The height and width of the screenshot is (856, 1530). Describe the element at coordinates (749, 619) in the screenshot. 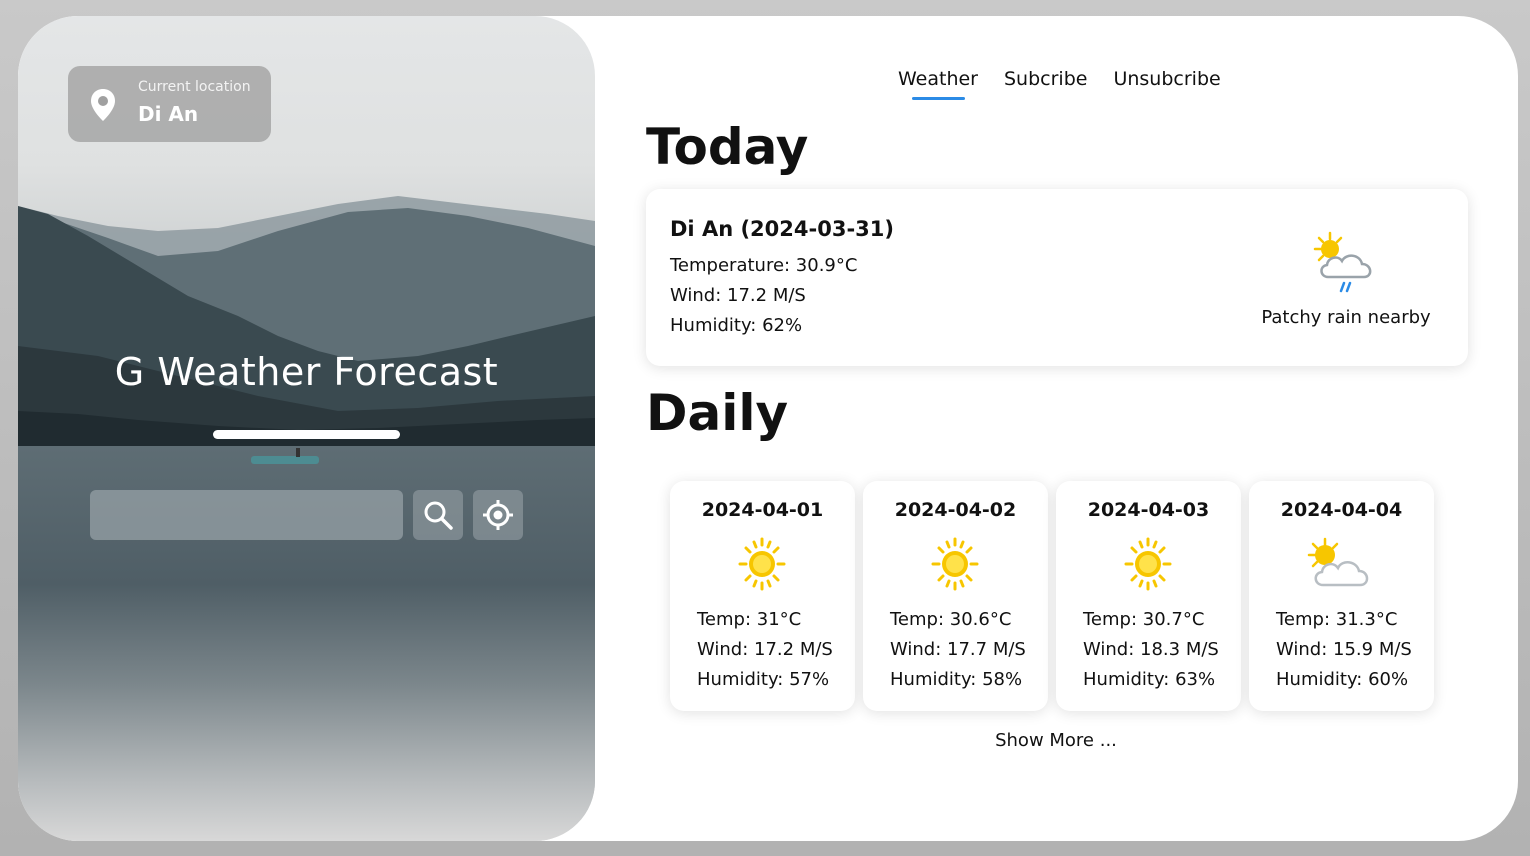

I see `daily-temp: Temp: 31°C` at that location.